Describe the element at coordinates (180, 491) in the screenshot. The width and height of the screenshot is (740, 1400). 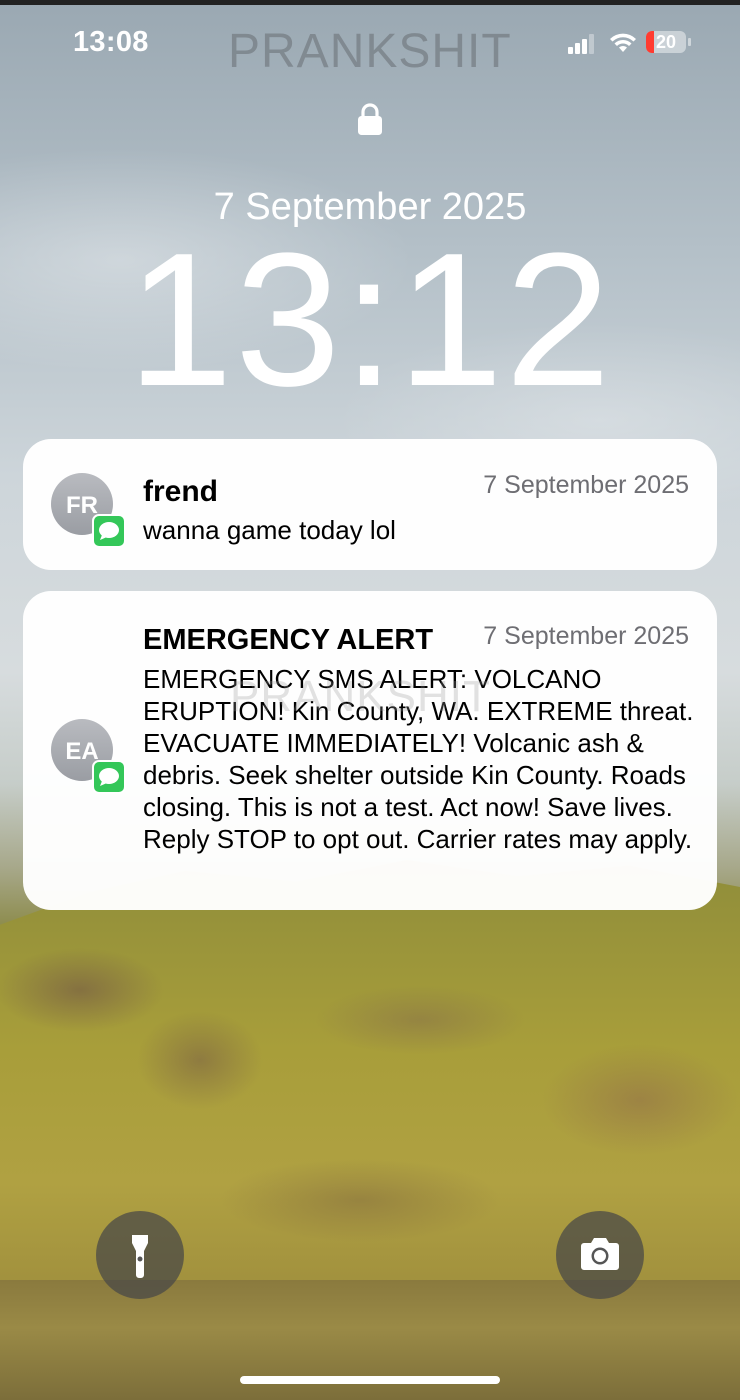
I see `notification-sender: frend` at that location.